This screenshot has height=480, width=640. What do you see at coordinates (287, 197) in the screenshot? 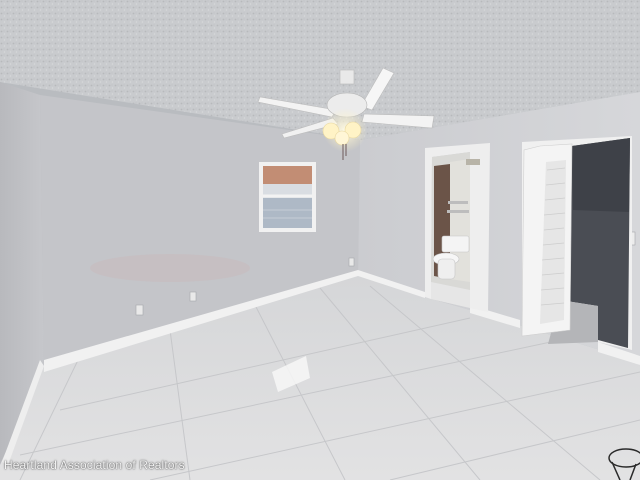
I see `window` at bounding box center [287, 197].